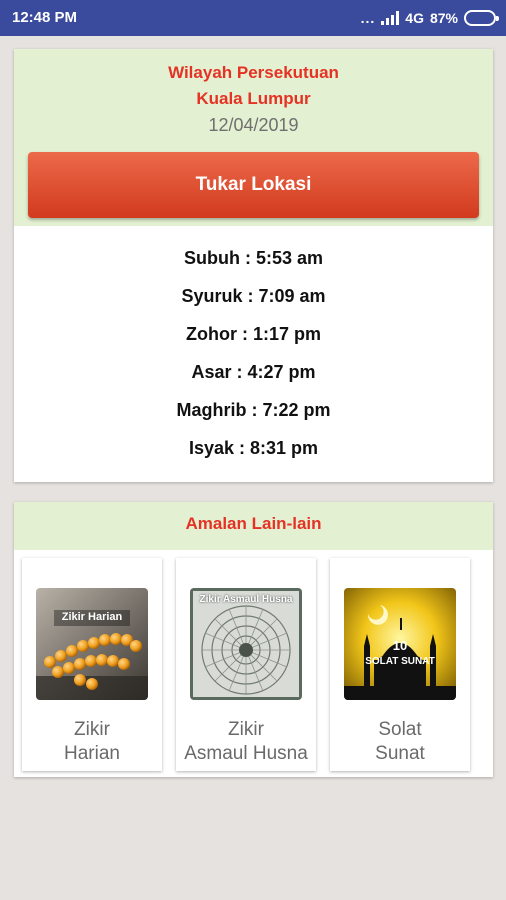 The height and width of the screenshot is (900, 506). I want to click on status-icons: ... 4G 87%, so click(429, 18).